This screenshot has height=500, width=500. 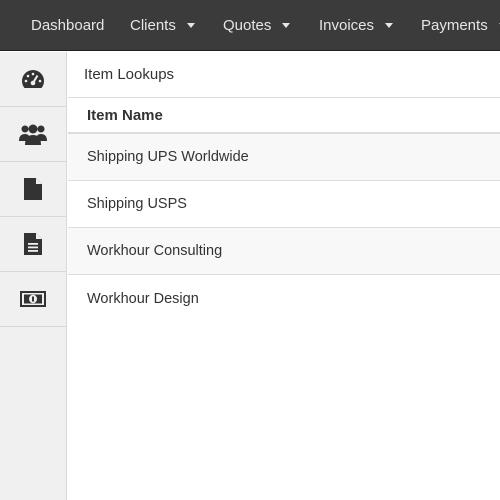 I want to click on nav-clients-label: Clients, so click(x=153, y=25).